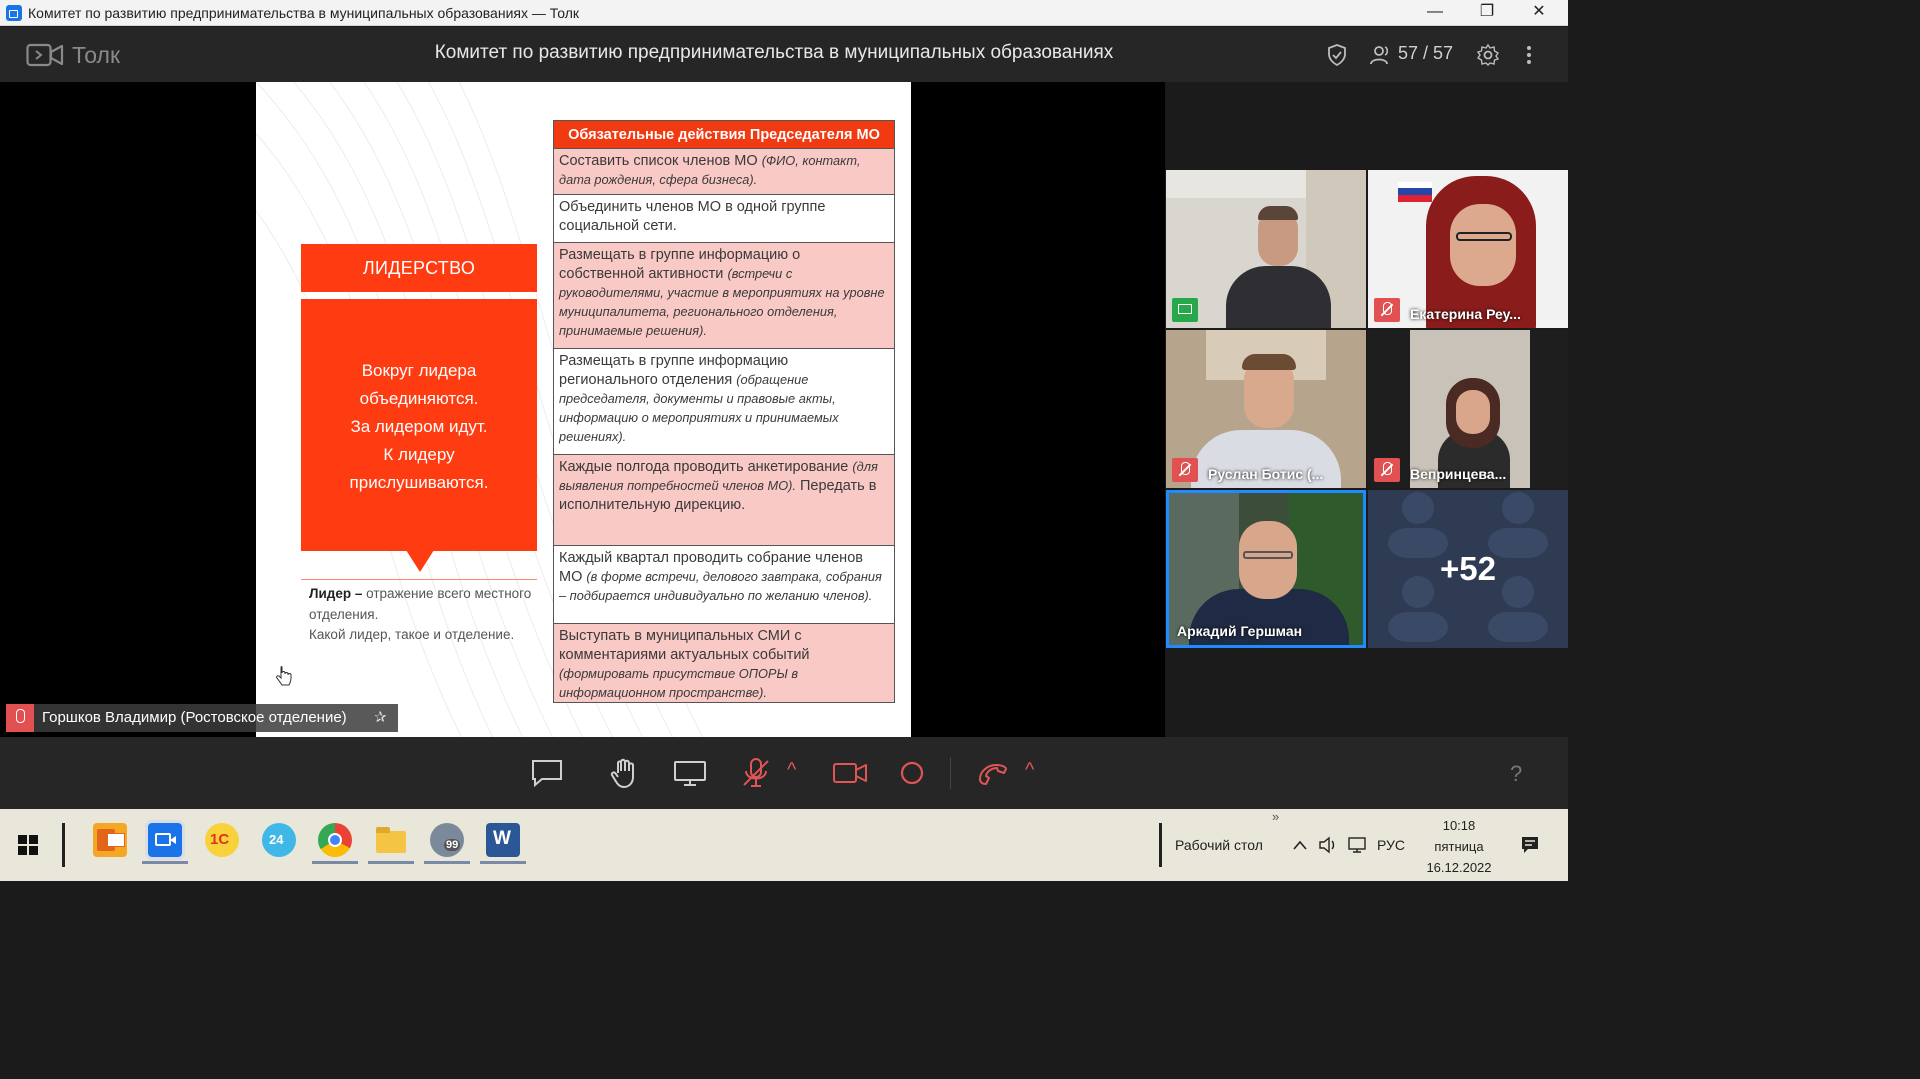 The image size is (1920, 1079). Describe the element at coordinates (1275, 816) in the screenshot. I see `taskbar-overflow-icon: »` at that location.